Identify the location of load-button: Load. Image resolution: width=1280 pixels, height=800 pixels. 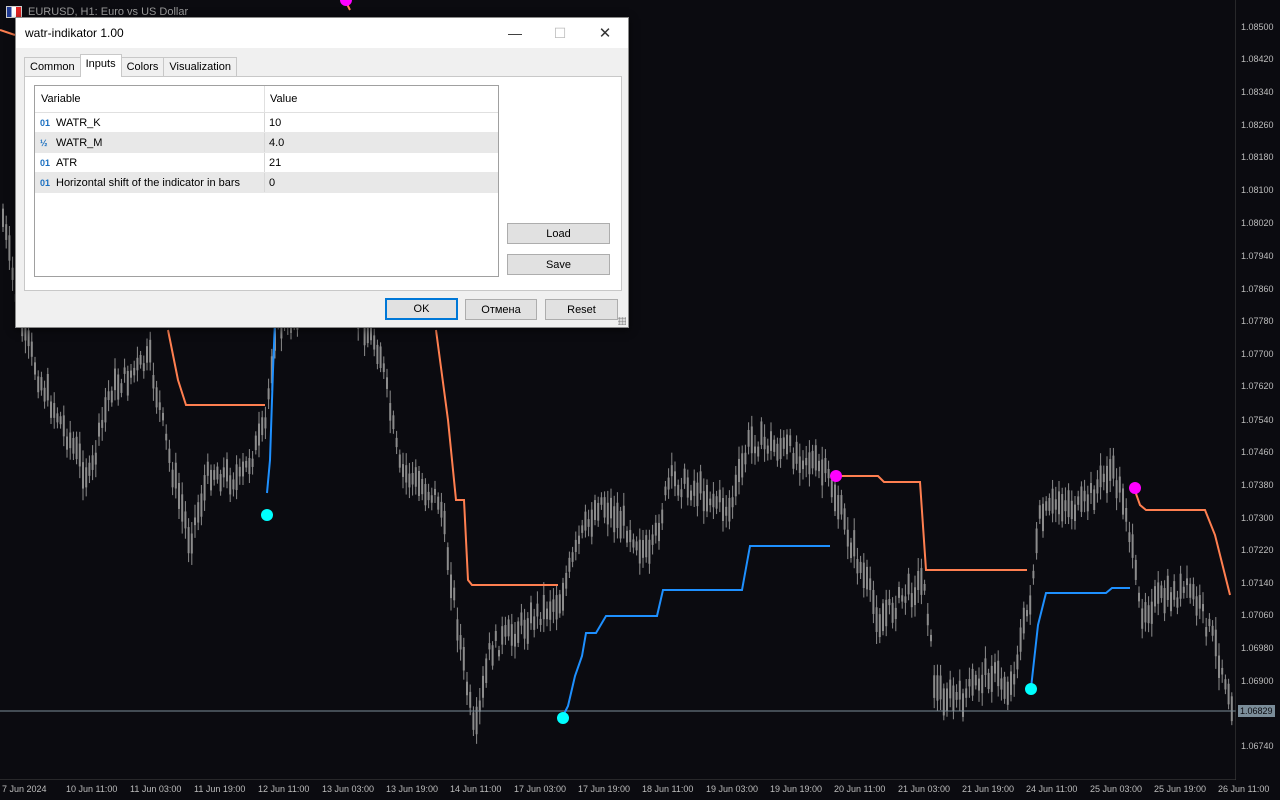
(558, 233).